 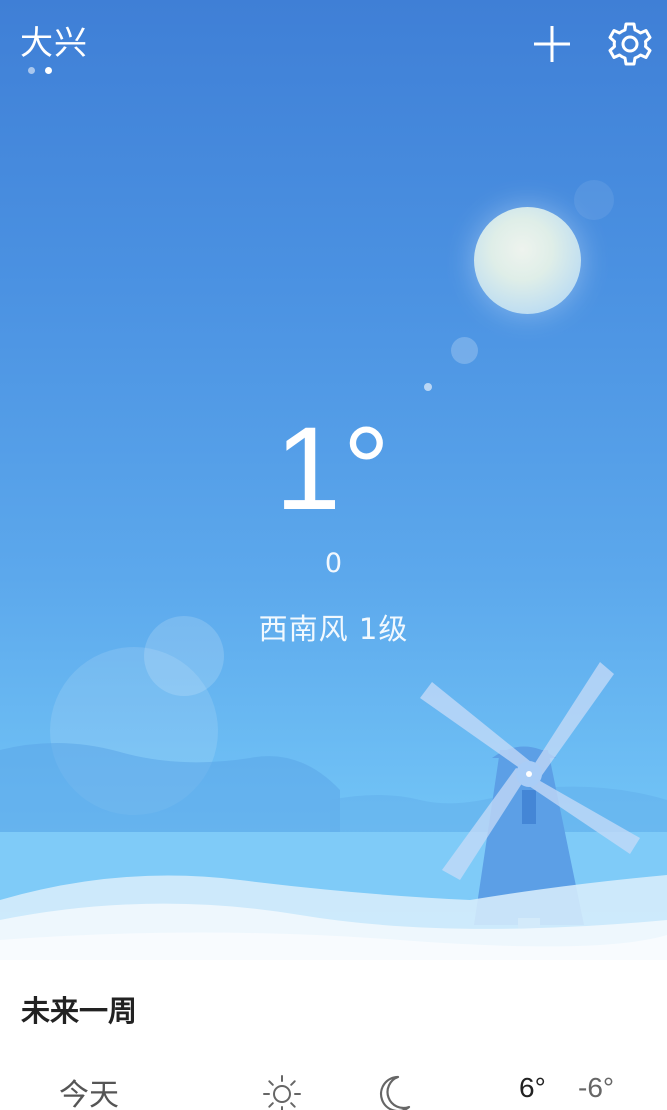 What do you see at coordinates (333, 469) in the screenshot?
I see `current-temperature: 1°` at bounding box center [333, 469].